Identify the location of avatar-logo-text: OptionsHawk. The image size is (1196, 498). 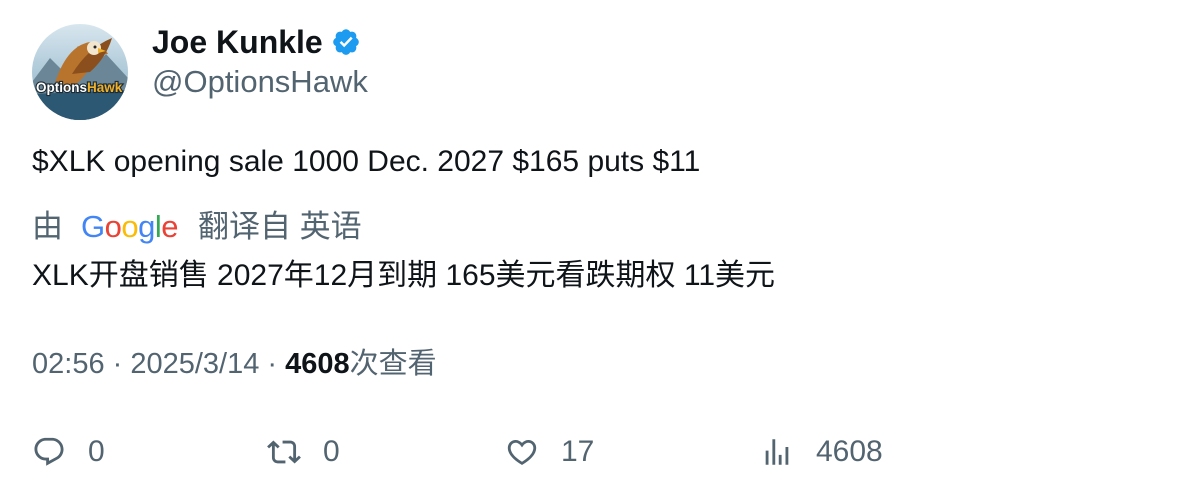
(79, 87).